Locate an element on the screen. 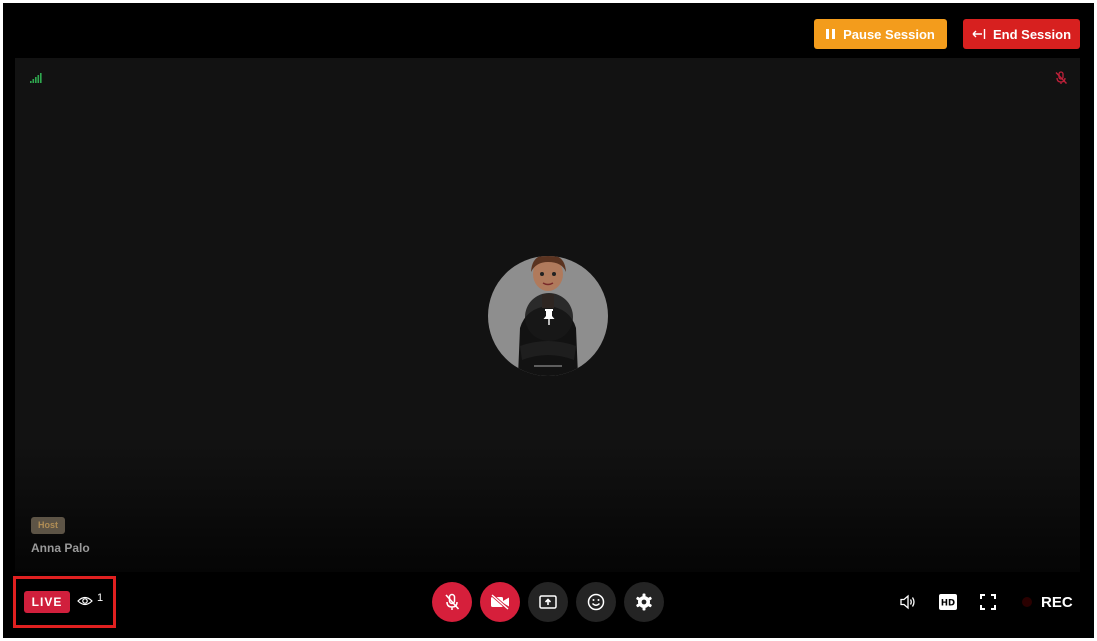  fullscreen-icon is located at coordinates (988, 602).